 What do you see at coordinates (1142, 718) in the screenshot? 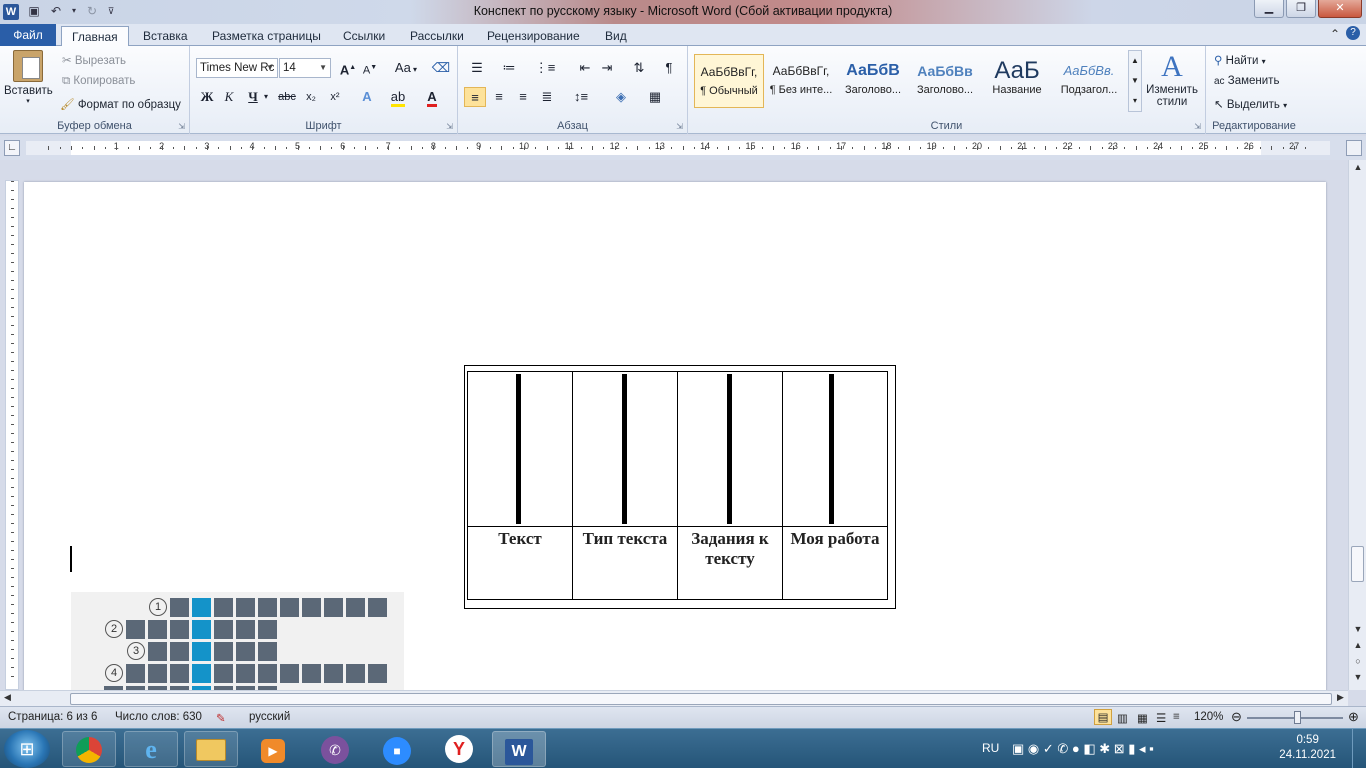
I see `web-layout-icon: ▦` at bounding box center [1142, 718].